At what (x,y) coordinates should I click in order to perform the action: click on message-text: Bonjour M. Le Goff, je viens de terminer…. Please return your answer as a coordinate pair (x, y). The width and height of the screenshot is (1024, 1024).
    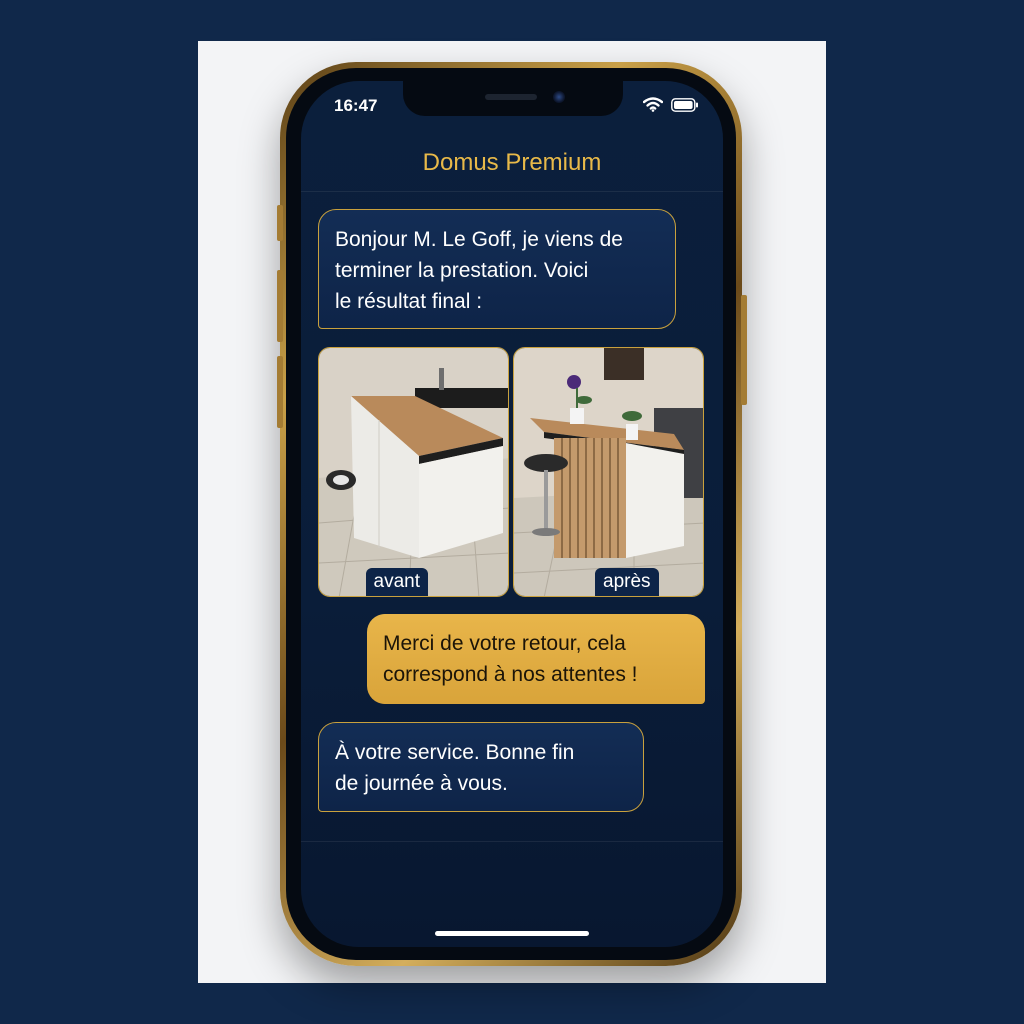
    Looking at the image, I should click on (479, 270).